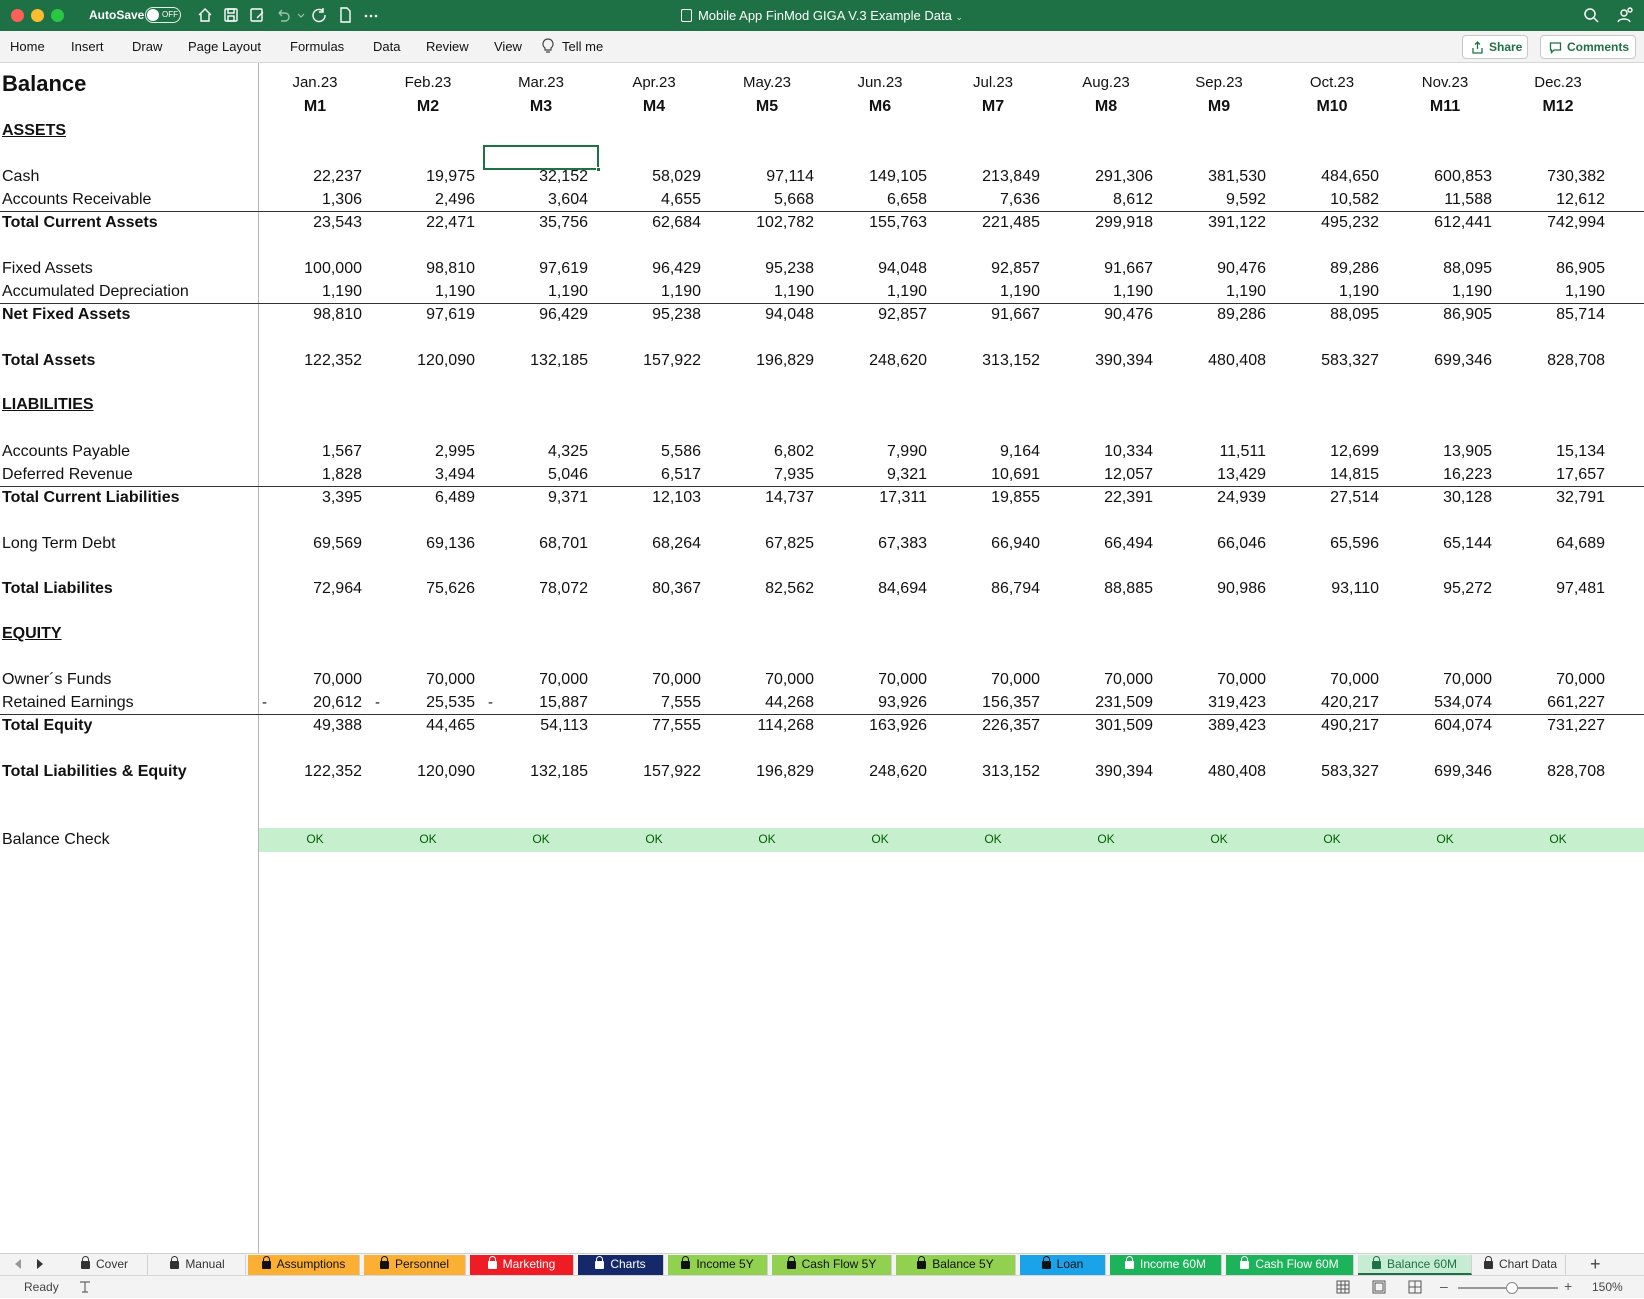  What do you see at coordinates (990, 544) in the screenshot?
I see `table-cell: 66,940` at bounding box center [990, 544].